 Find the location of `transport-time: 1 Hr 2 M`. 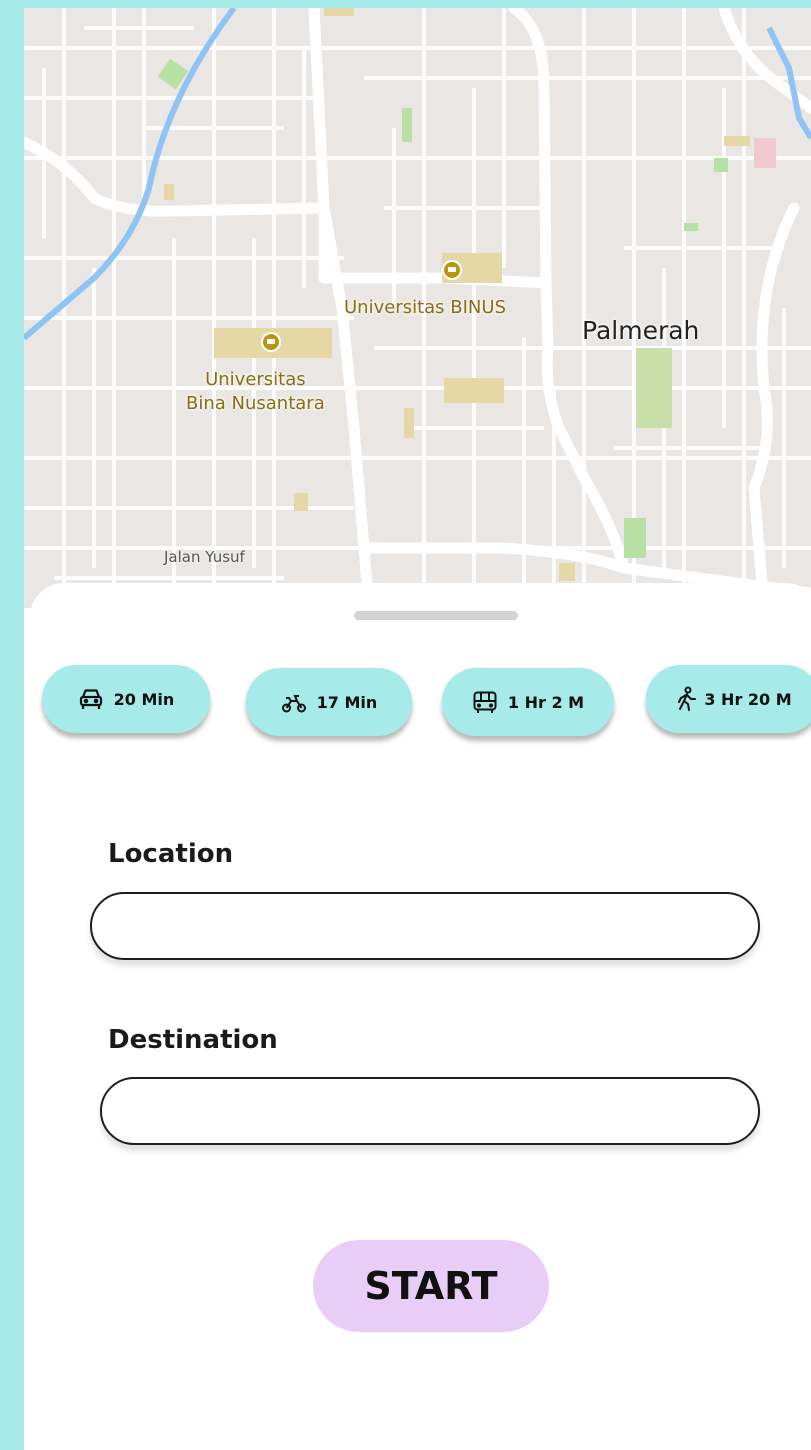

transport-time: 1 Hr 2 M is located at coordinates (546, 702).